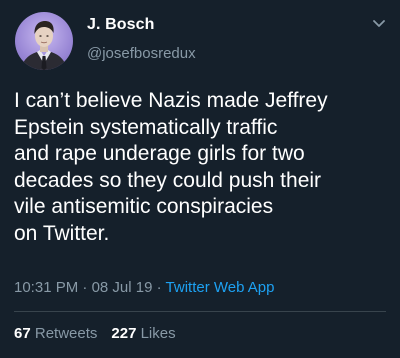  I want to click on tweet-text-line: on Twitter., so click(62, 233).